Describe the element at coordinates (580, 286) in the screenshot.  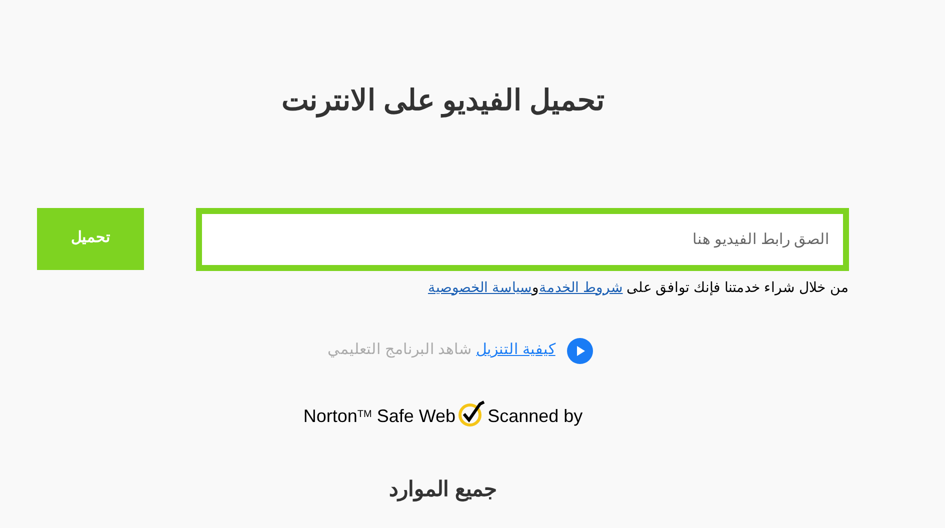
I see `terms-link: شروط الخدمة` at that location.